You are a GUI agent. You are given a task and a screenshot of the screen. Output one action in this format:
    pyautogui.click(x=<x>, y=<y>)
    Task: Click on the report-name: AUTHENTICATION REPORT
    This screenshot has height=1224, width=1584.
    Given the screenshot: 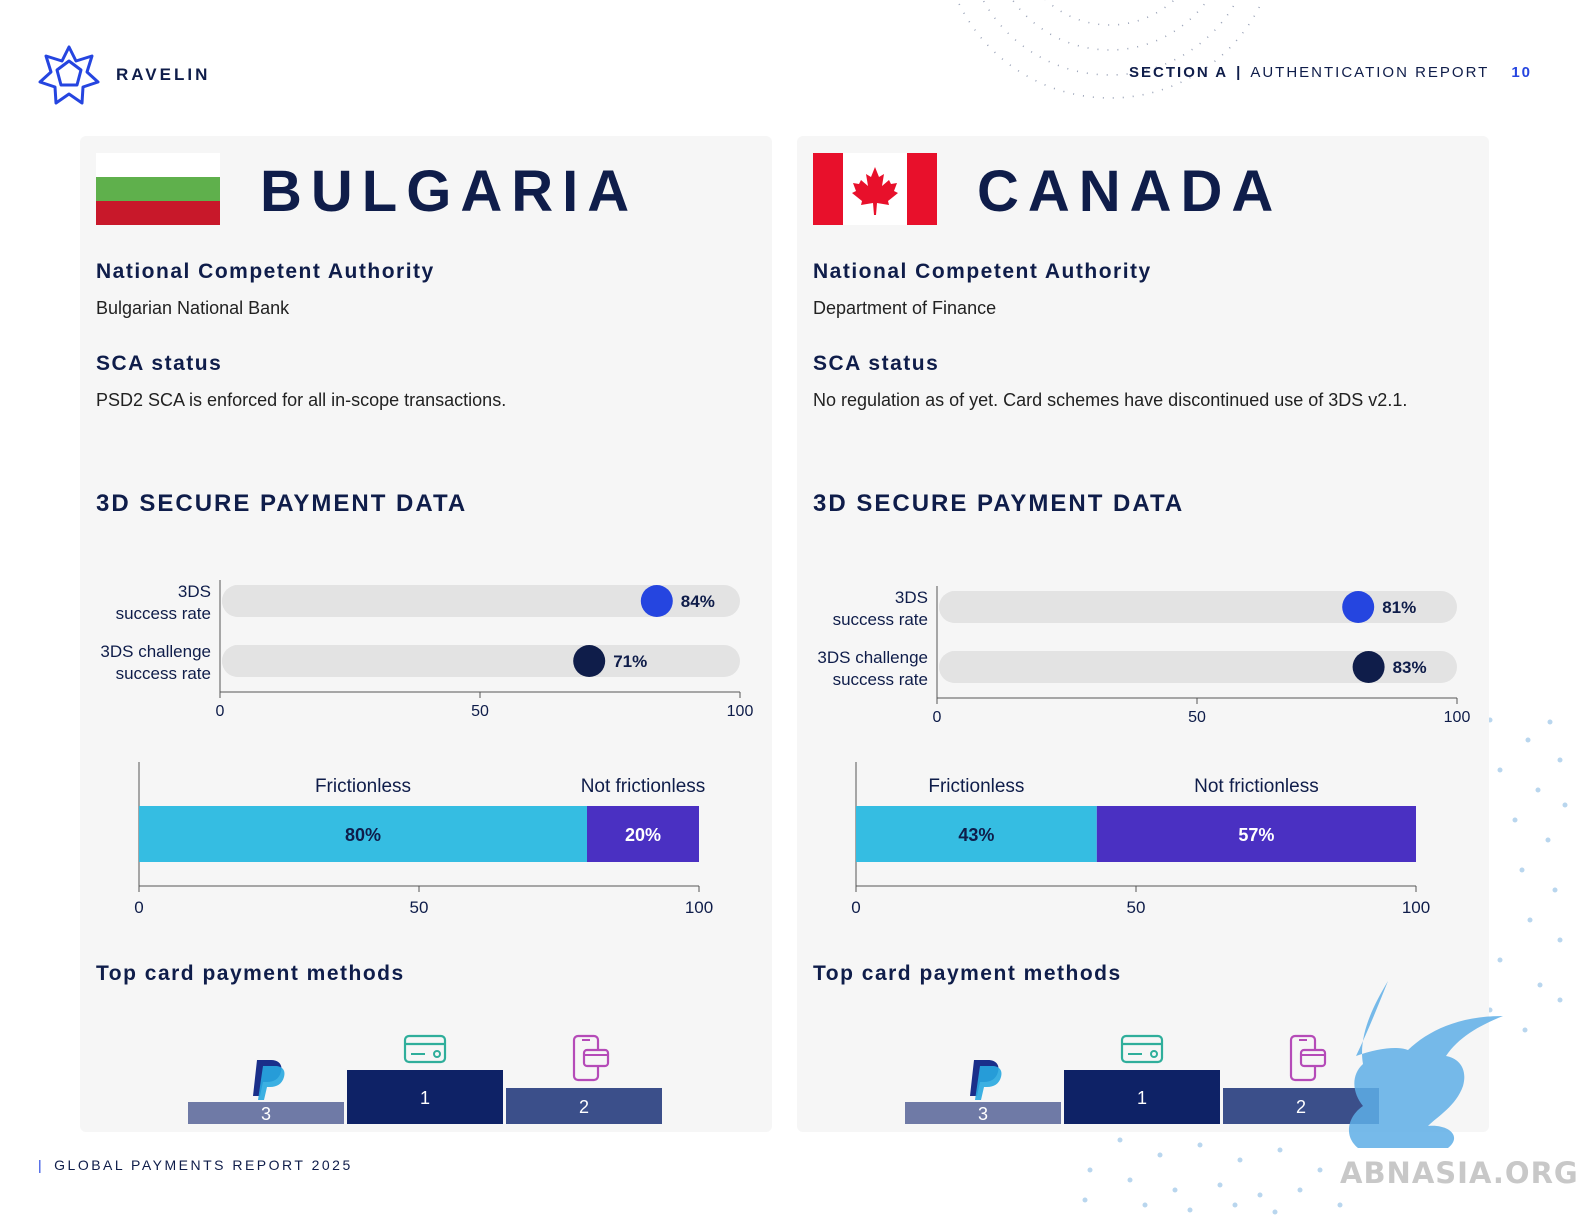 What is the action you would take?
    pyautogui.click(x=1370, y=72)
    